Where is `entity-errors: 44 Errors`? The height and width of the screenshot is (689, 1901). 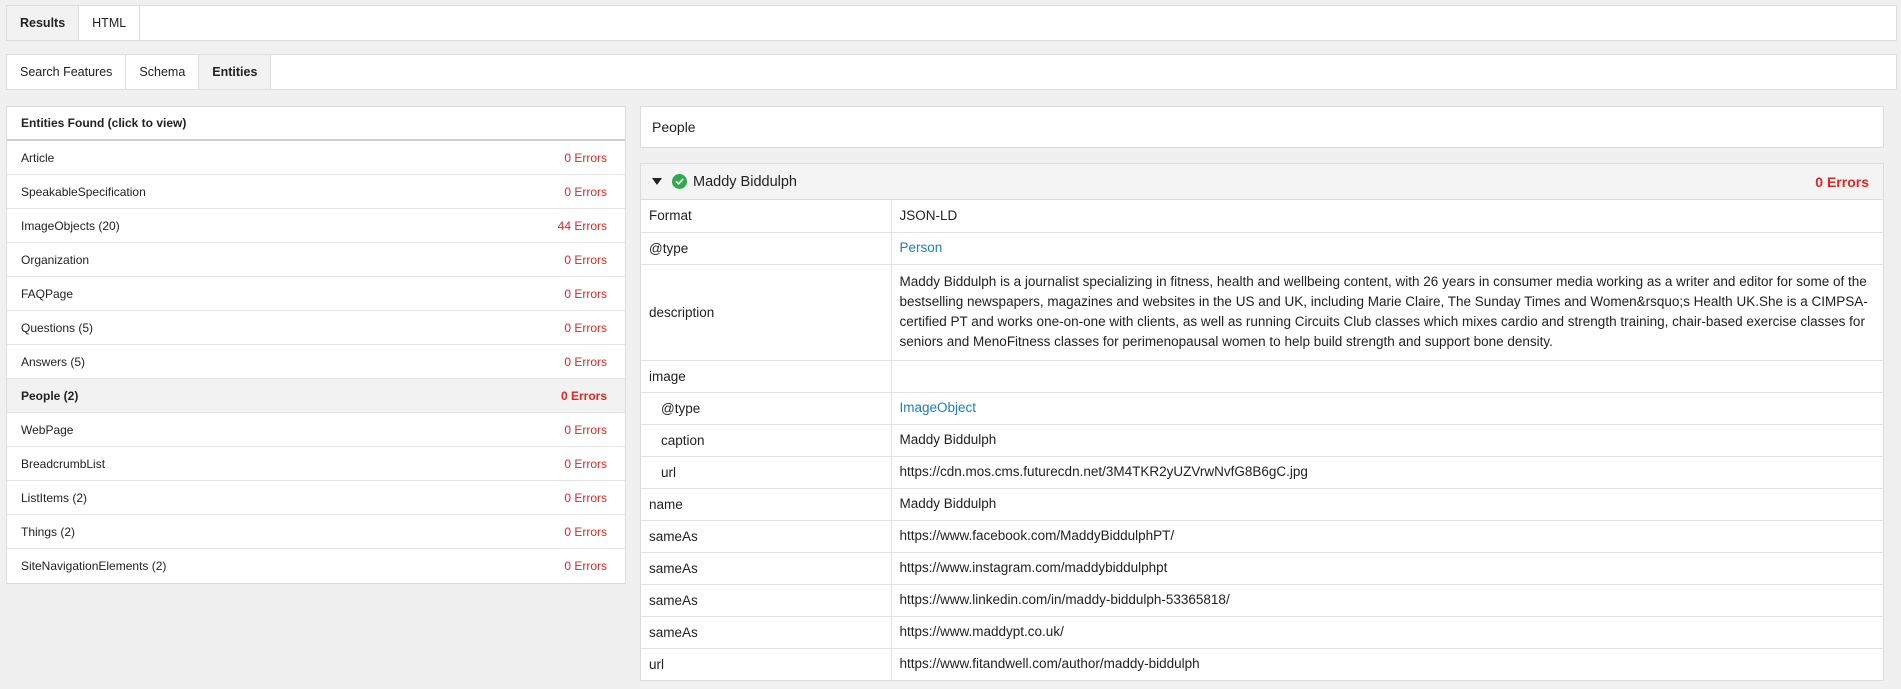 entity-errors: 44 Errors is located at coordinates (582, 225).